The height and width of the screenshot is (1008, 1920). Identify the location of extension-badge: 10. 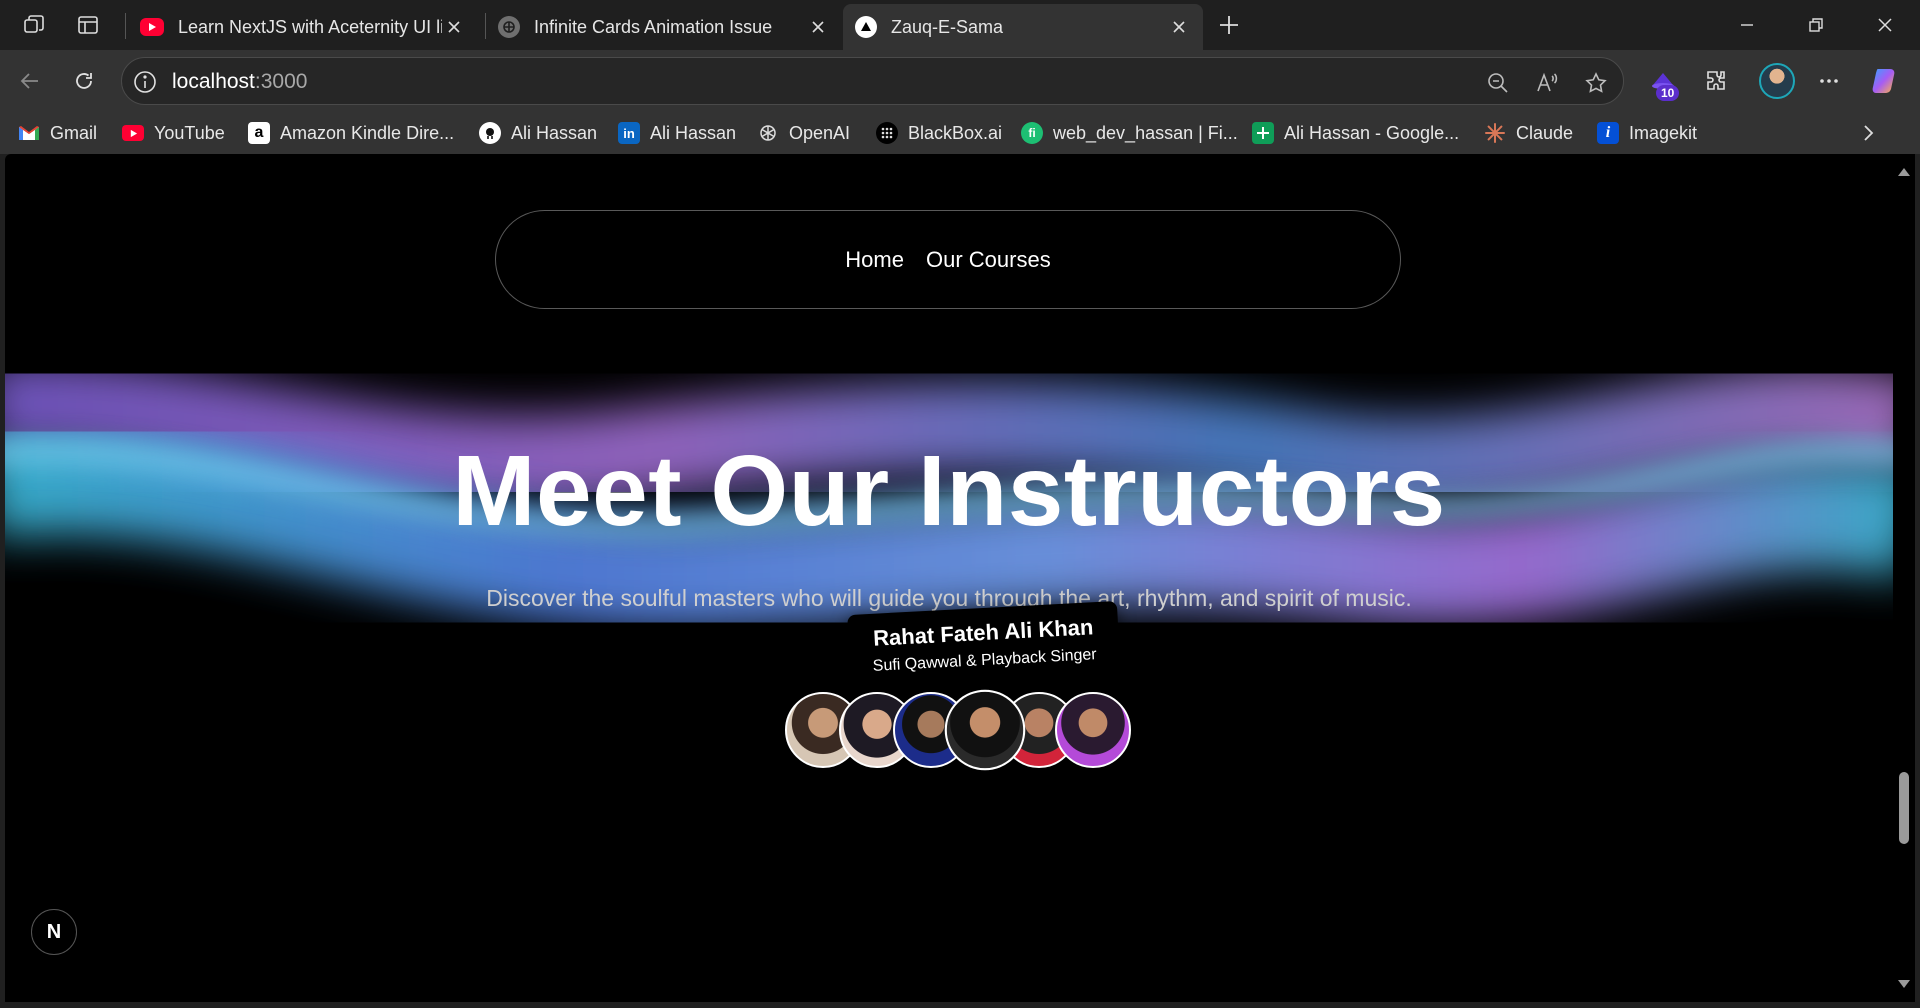
(1668, 93).